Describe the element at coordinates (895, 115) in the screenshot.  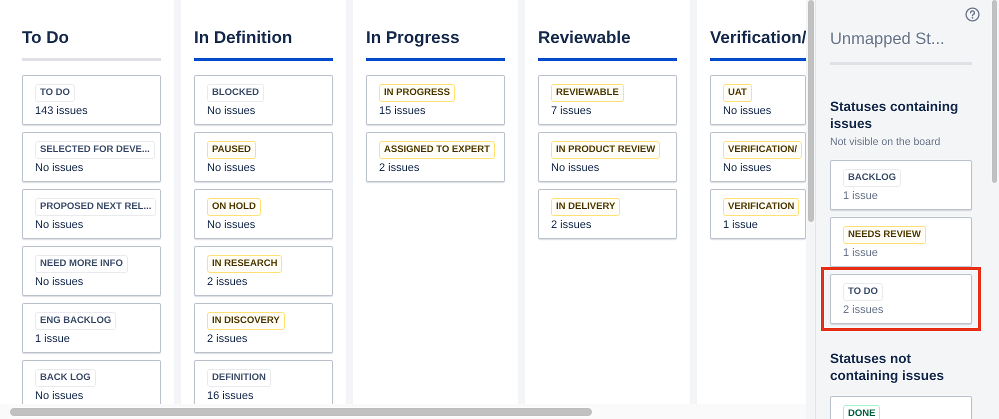
I see `section-heading: Statuses containing issues` at that location.